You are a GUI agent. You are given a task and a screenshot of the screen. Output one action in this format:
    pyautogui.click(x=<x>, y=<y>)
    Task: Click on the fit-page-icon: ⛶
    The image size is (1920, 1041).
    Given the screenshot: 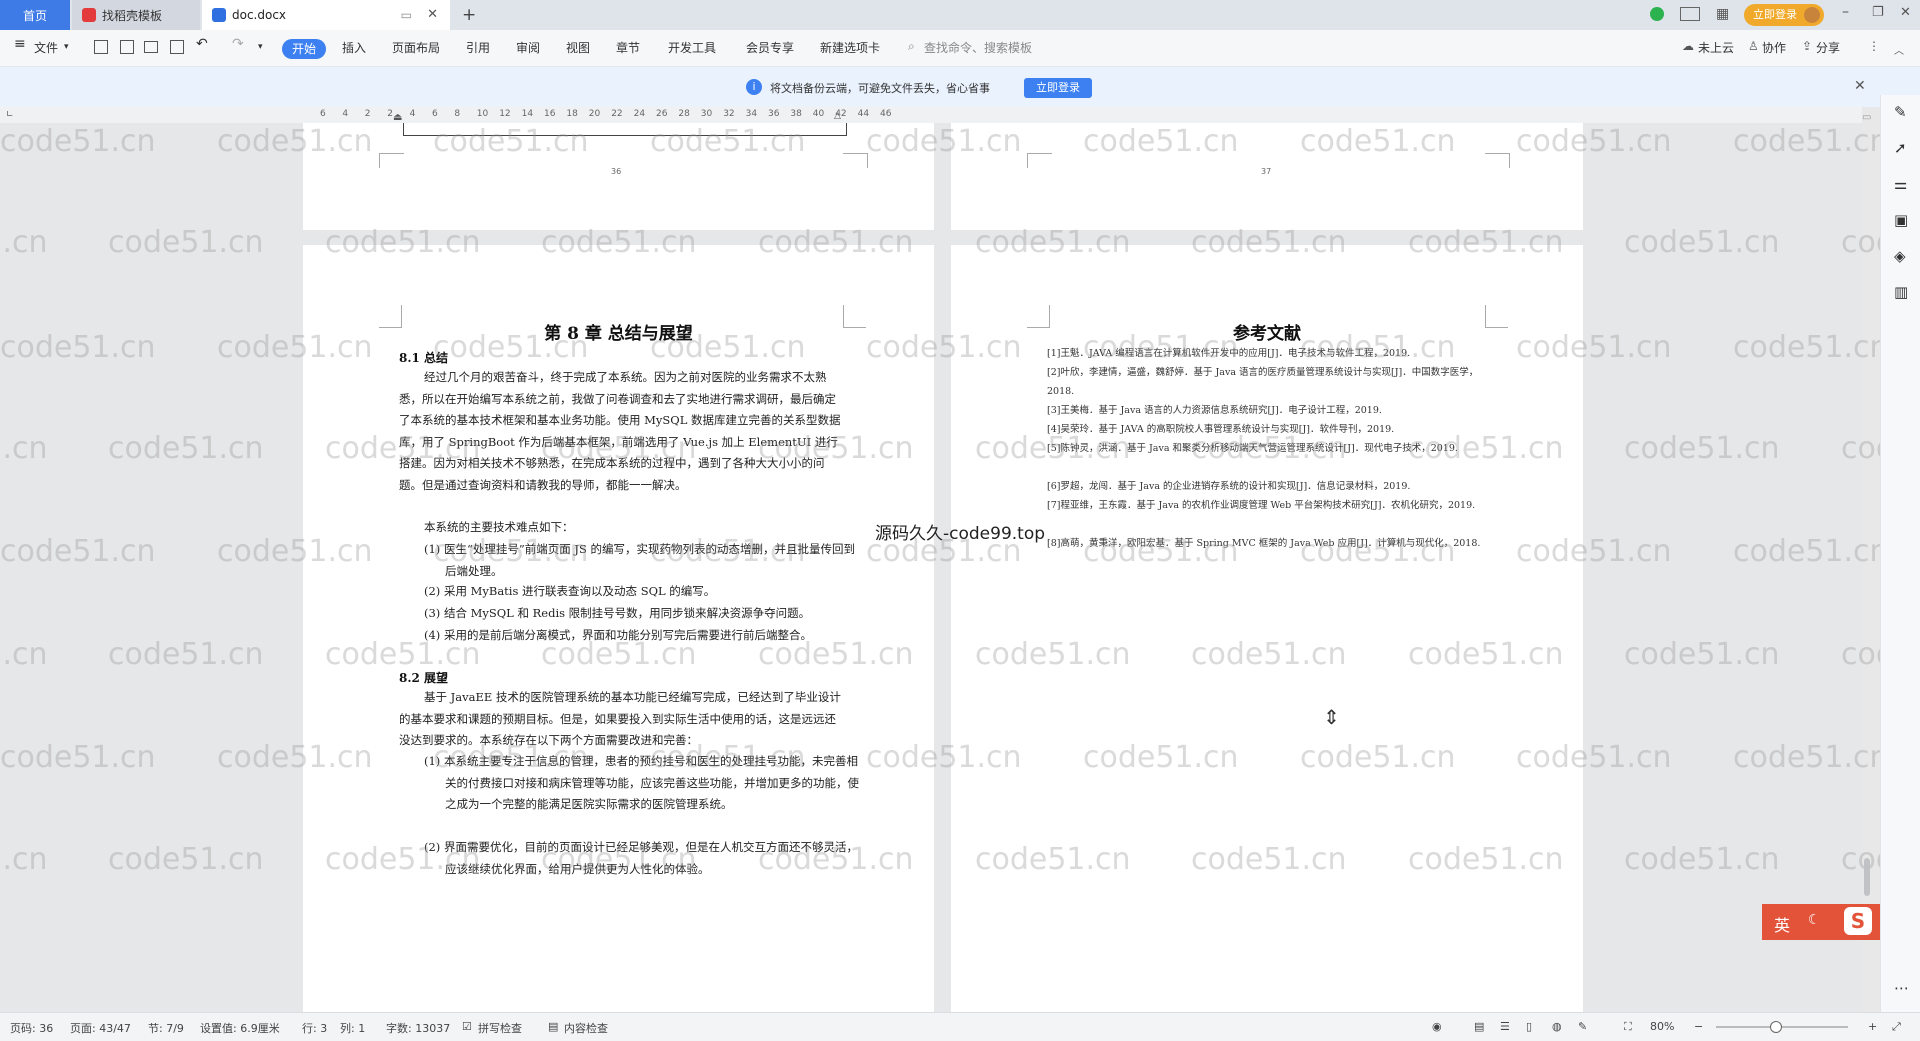 What is the action you would take?
    pyautogui.click(x=1628, y=1027)
    